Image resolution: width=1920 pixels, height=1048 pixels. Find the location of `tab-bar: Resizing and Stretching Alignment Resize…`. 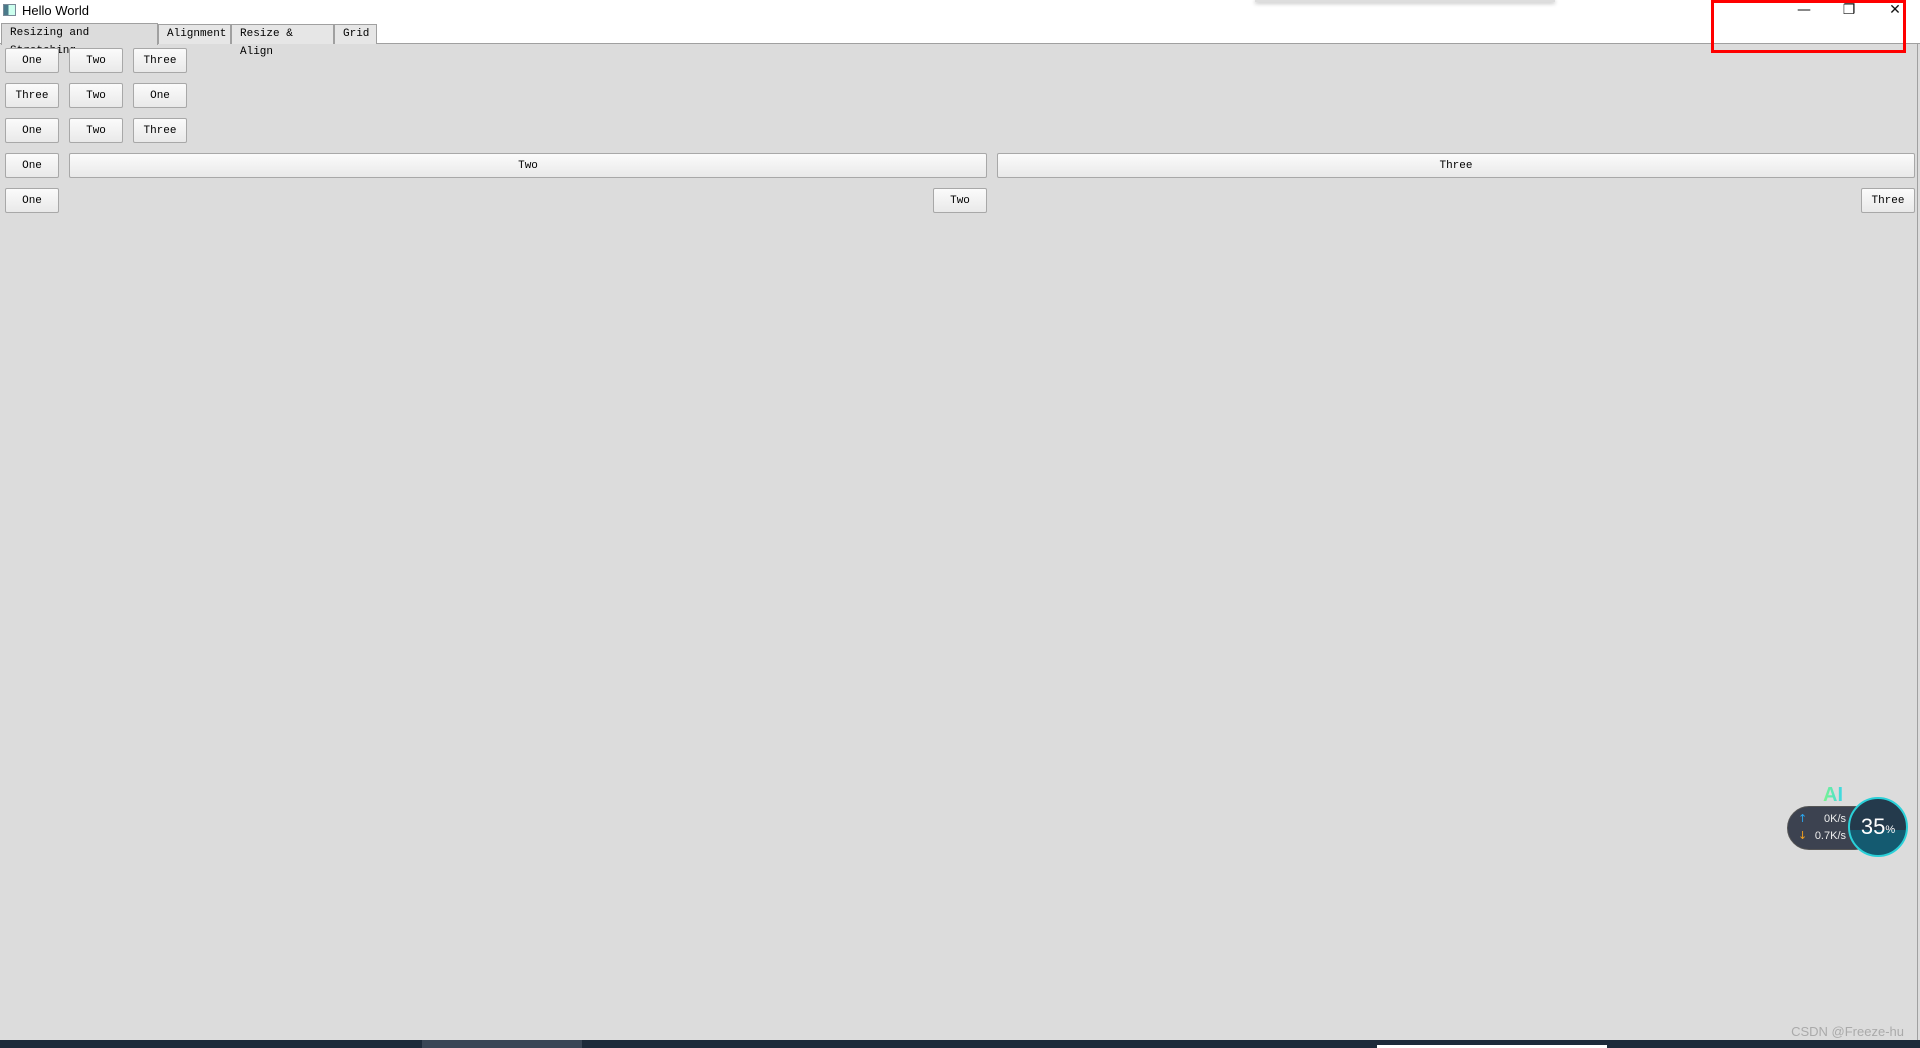

tab-bar: Resizing and Stretching Alignment Resize… is located at coordinates (960, 40).